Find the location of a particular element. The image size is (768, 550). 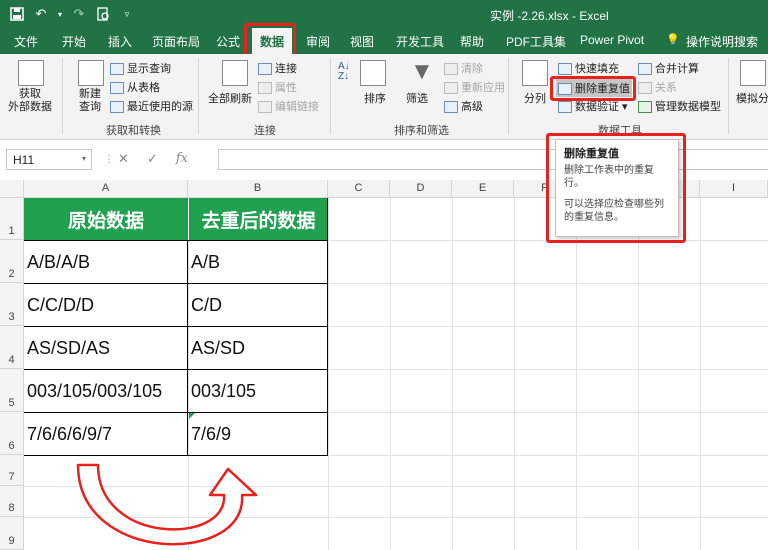

filter-button: 筛选 is located at coordinates (417, 98).